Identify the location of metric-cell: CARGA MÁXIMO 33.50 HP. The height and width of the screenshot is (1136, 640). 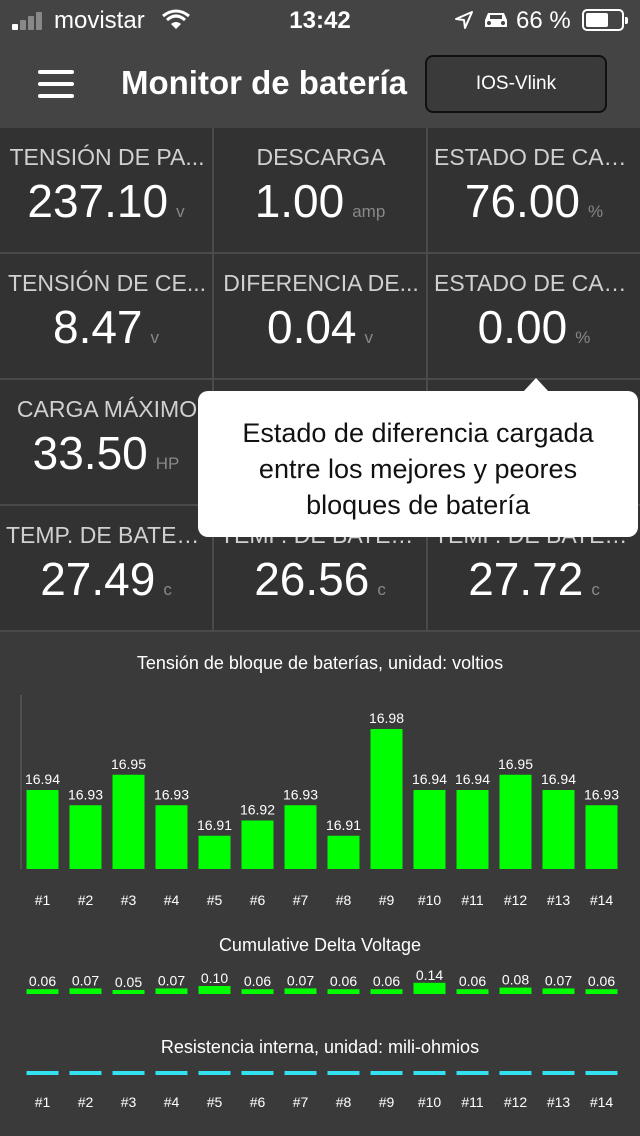
(106, 442).